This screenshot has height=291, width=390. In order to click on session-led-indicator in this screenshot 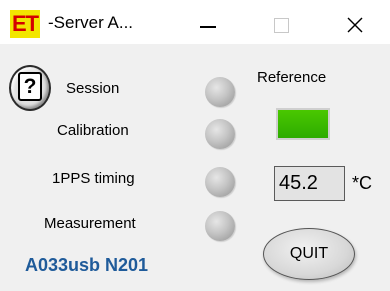, I will do `click(220, 92)`.